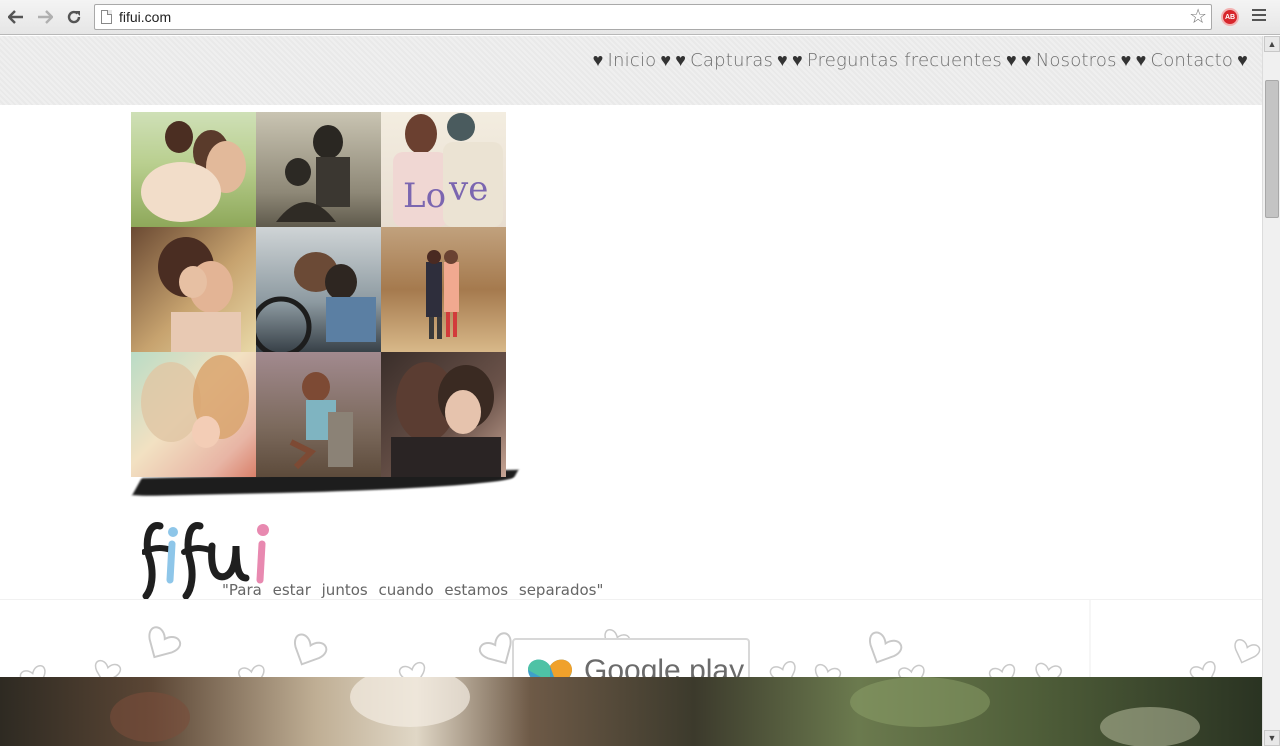 This screenshot has height=746, width=1280. What do you see at coordinates (318, 414) in the screenshot?
I see `collage-photo-couple-lift-forest` at bounding box center [318, 414].